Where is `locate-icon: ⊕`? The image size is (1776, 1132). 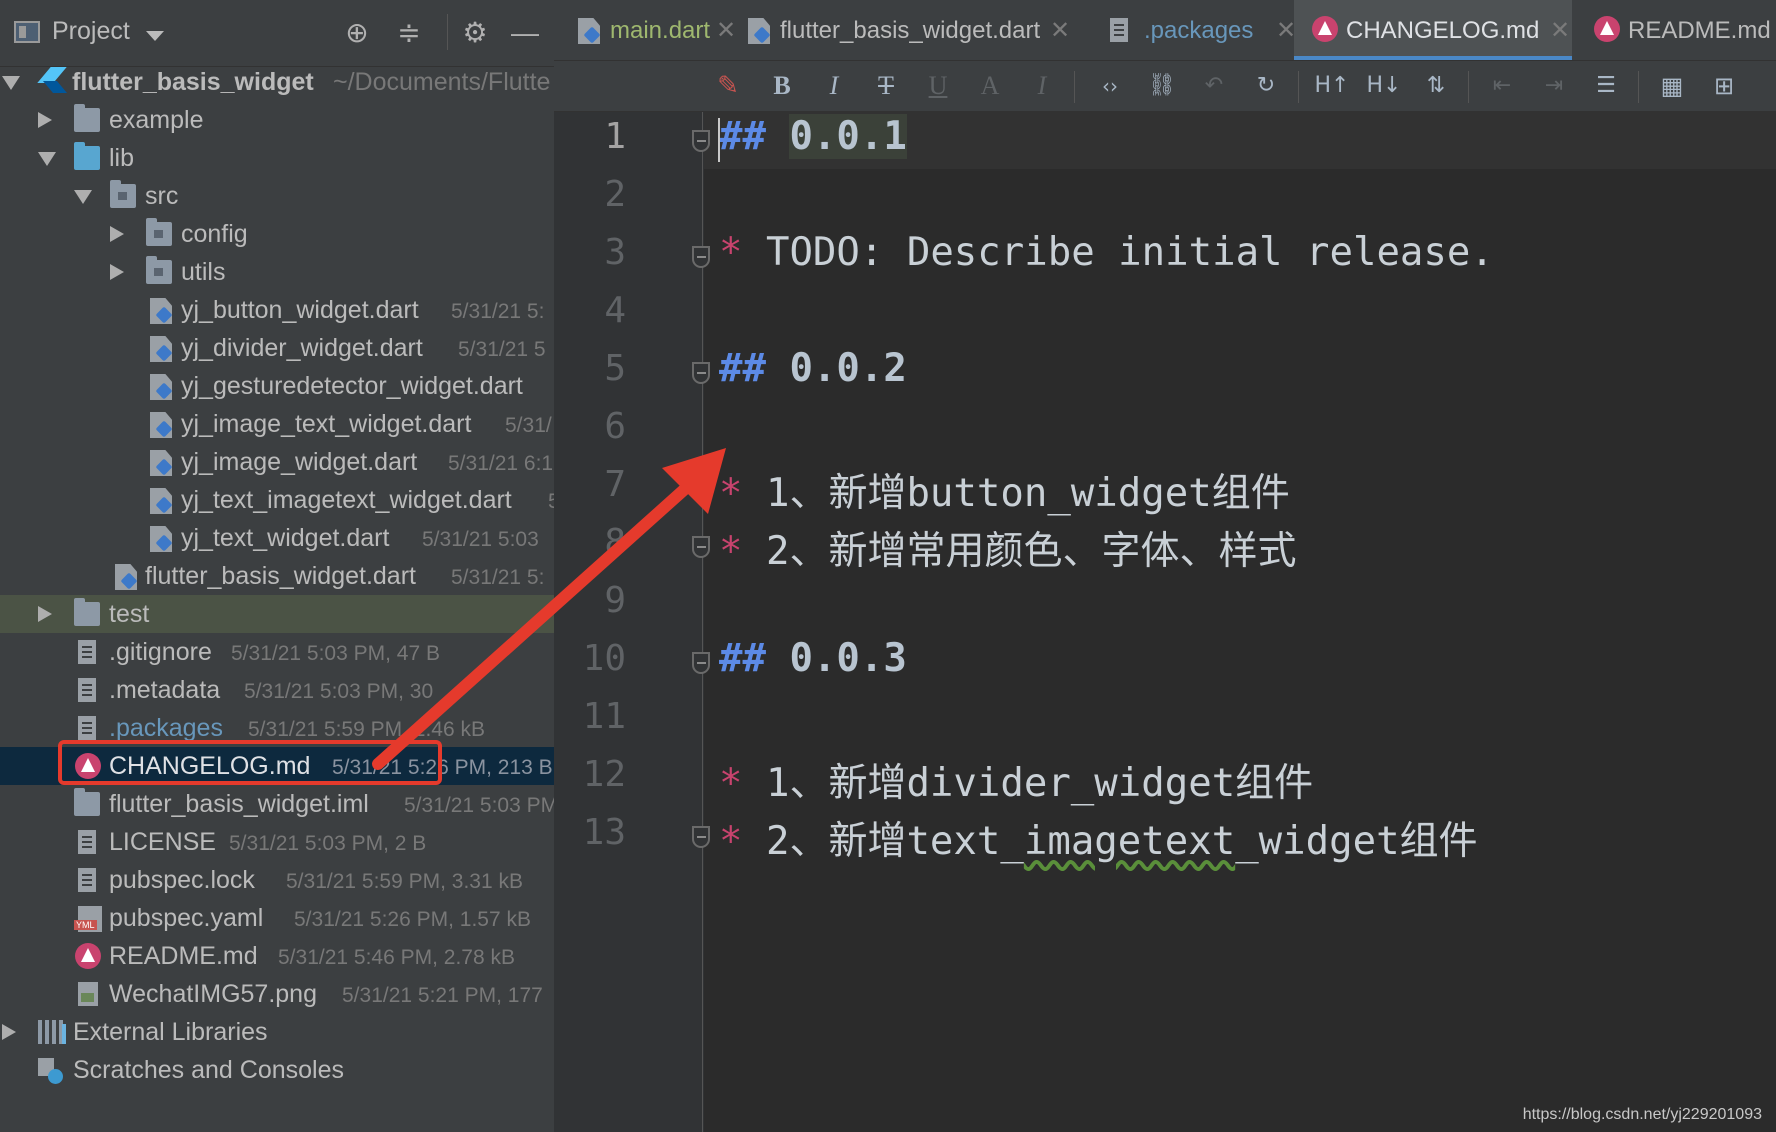 locate-icon: ⊕ is located at coordinates (357, 33).